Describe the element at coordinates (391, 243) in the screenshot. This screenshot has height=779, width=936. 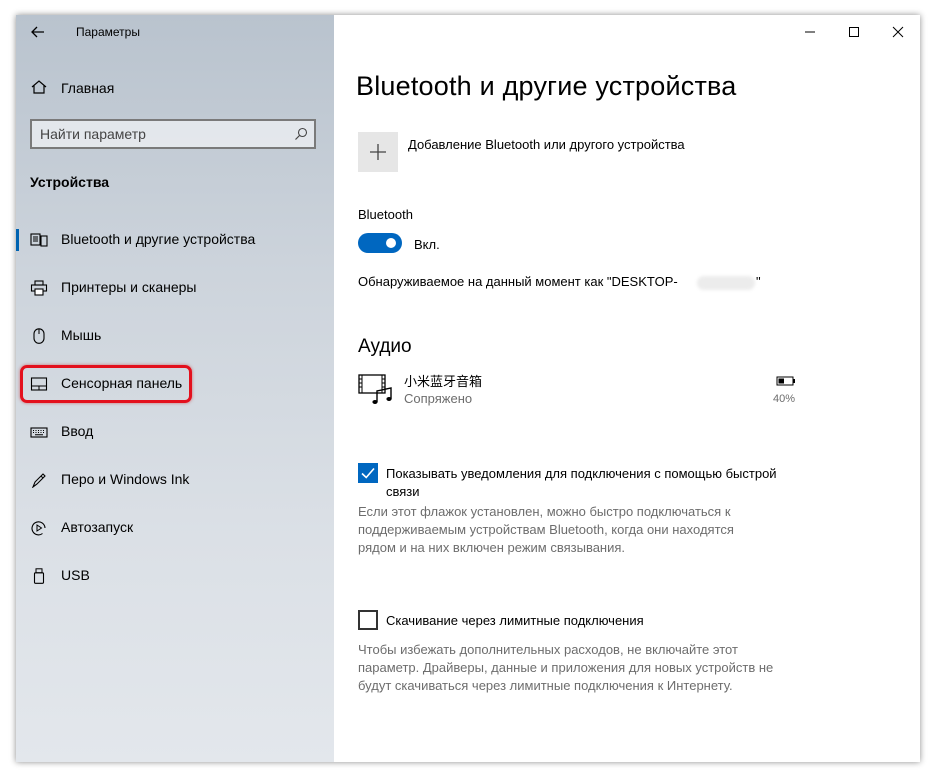
I see `toggle-knob` at that location.